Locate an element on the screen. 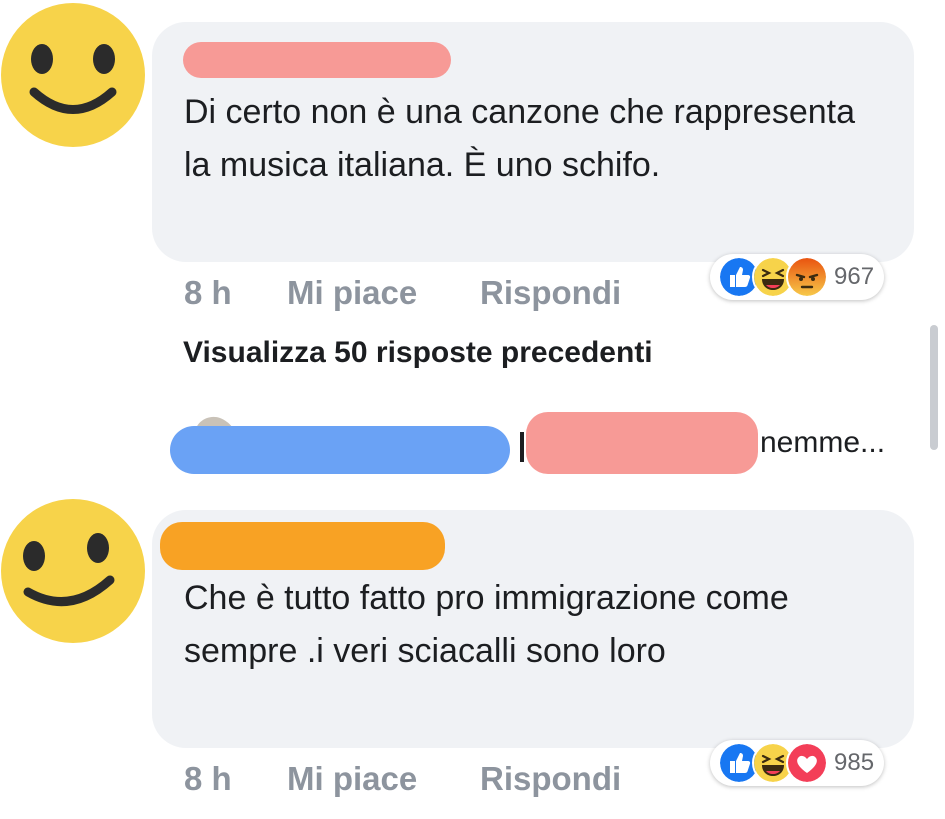 Image resolution: width=945 pixels, height=819 pixels. redacted-reply-author is located at coordinates (340, 450).